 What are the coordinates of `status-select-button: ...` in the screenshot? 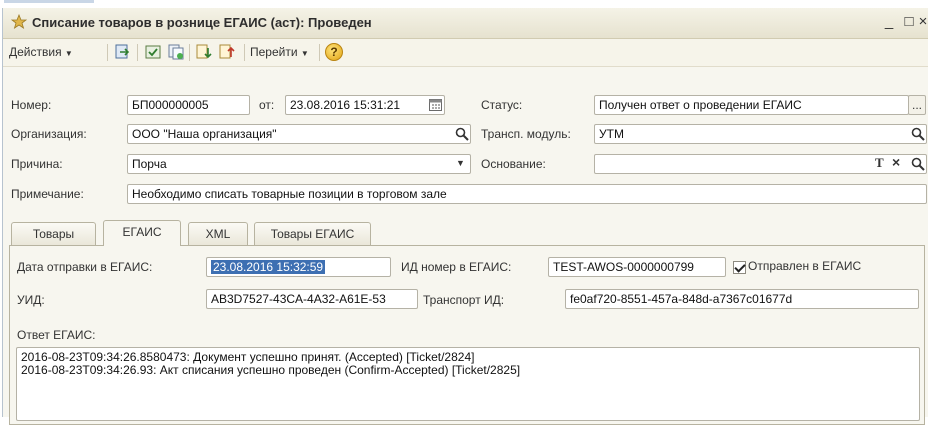 It's located at (917, 105).